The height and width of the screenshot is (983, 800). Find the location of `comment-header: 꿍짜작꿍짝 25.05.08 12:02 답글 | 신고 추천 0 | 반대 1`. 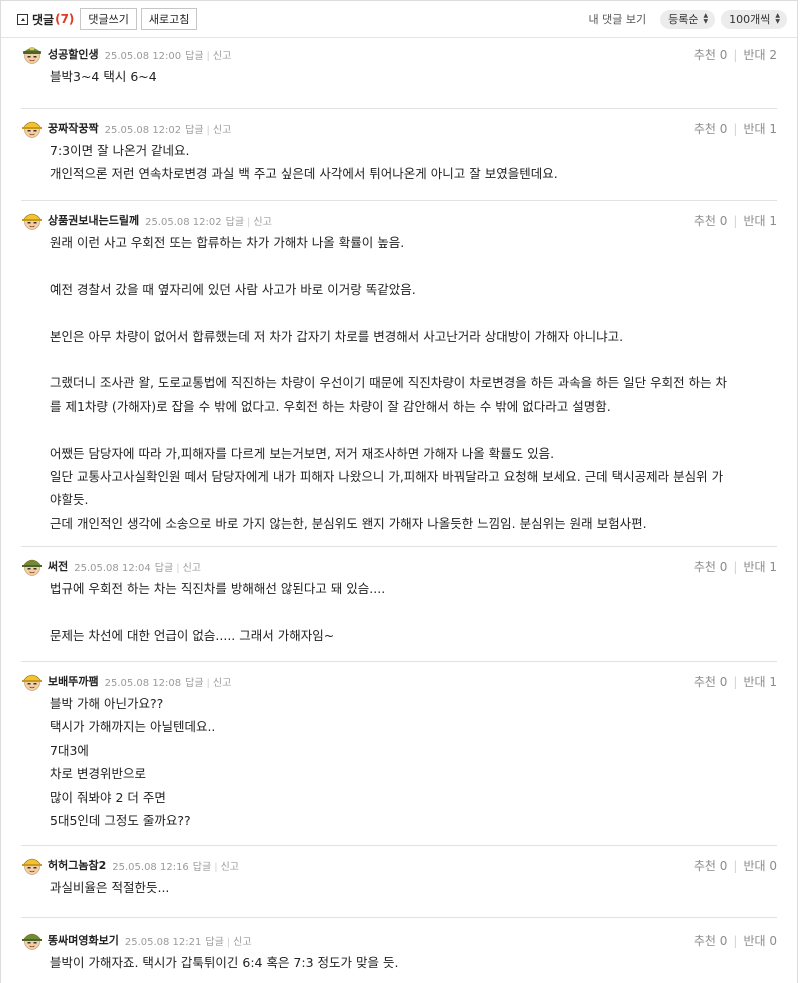

comment-header: 꿍짜작꿍짝 25.05.08 12:02 답글 | 신고 추천 0 | 반대 1 is located at coordinates (399, 128).